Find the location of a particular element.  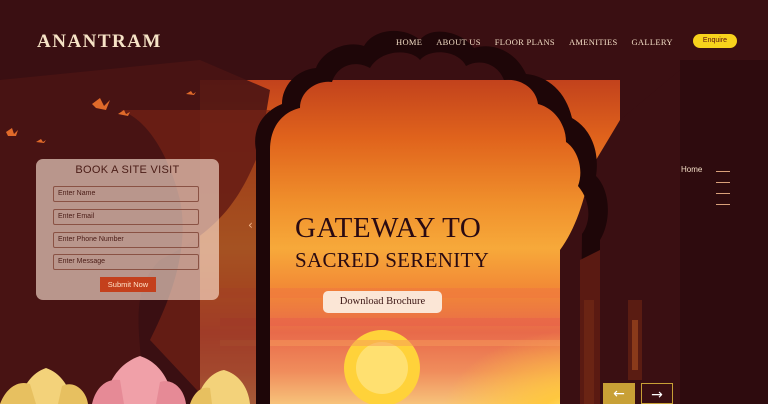

message-field: Enter Message is located at coordinates (126, 262).